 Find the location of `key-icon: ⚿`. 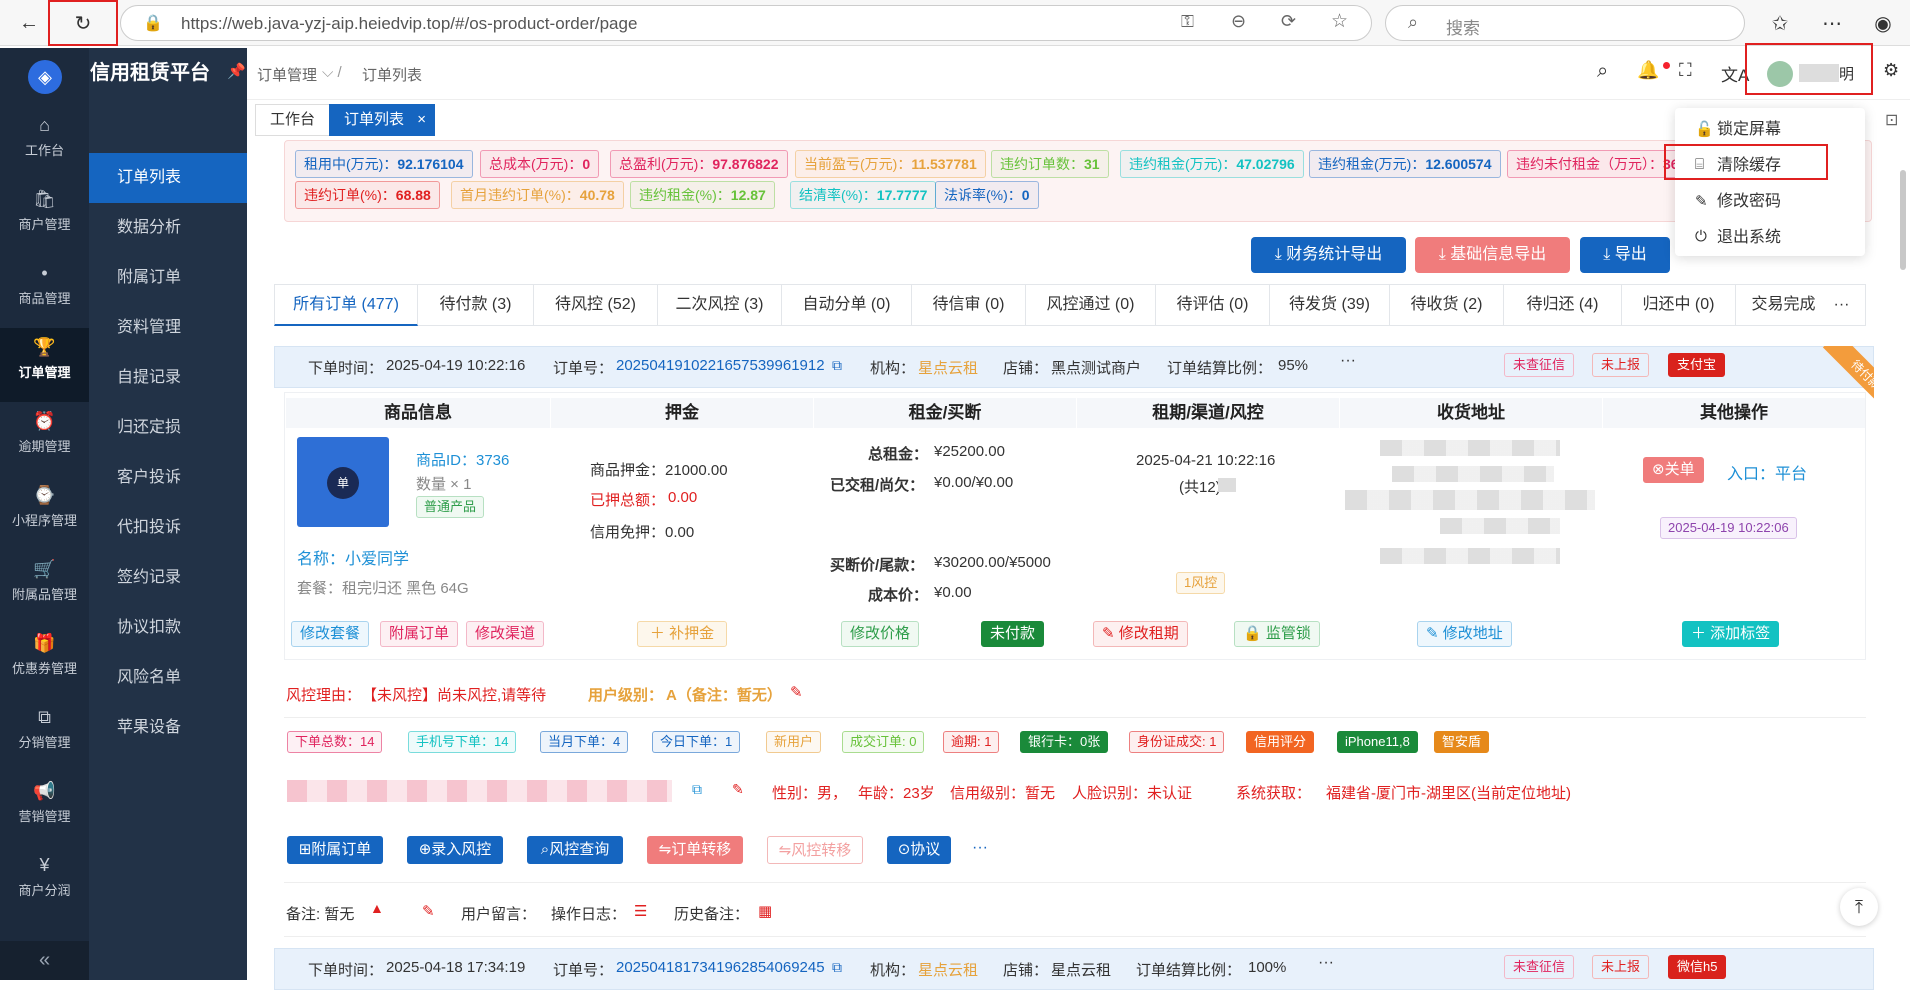

key-icon: ⚿ is located at coordinates (1187, 22).